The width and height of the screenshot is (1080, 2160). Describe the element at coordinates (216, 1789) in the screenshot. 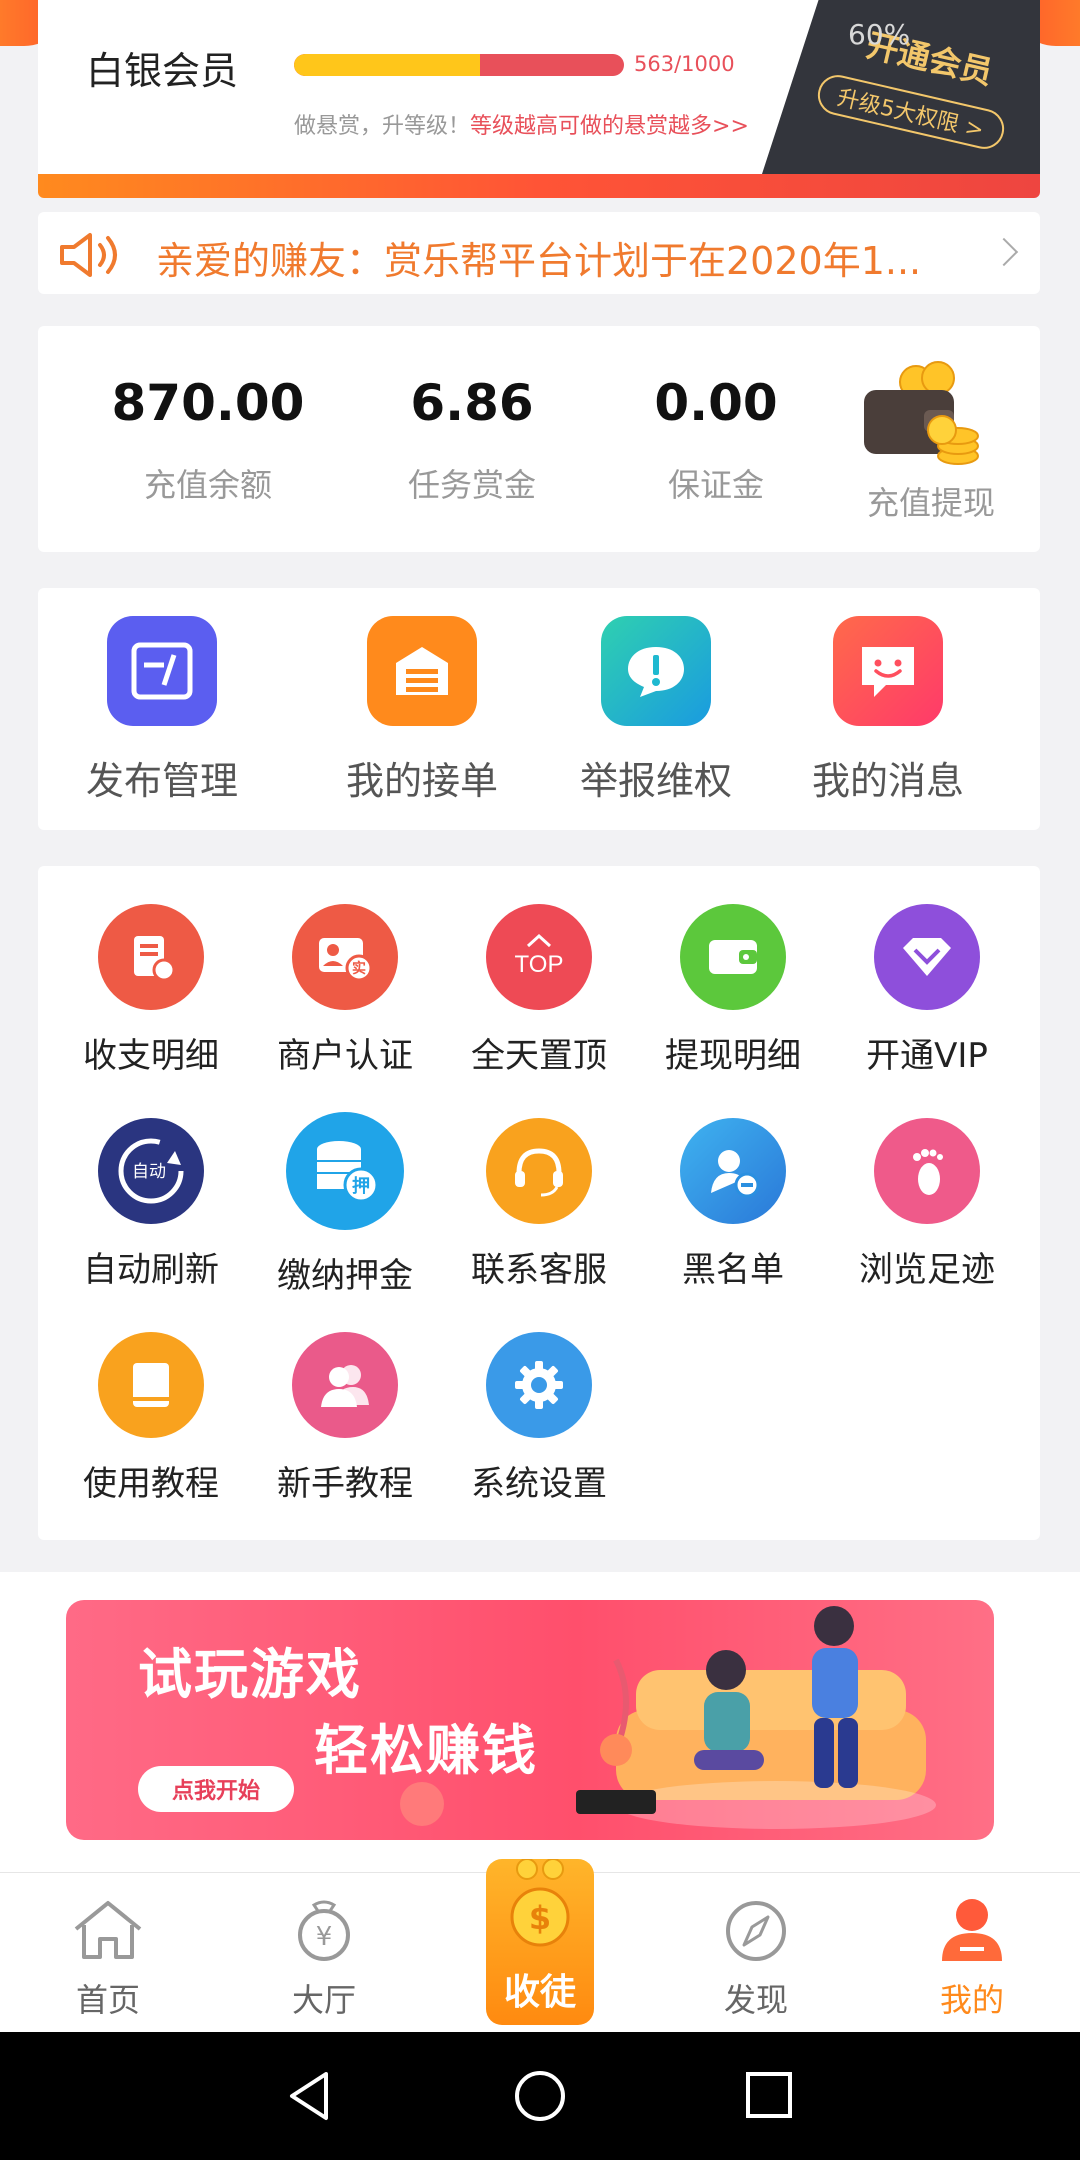

I see `banner-start-button: 点我开始` at that location.